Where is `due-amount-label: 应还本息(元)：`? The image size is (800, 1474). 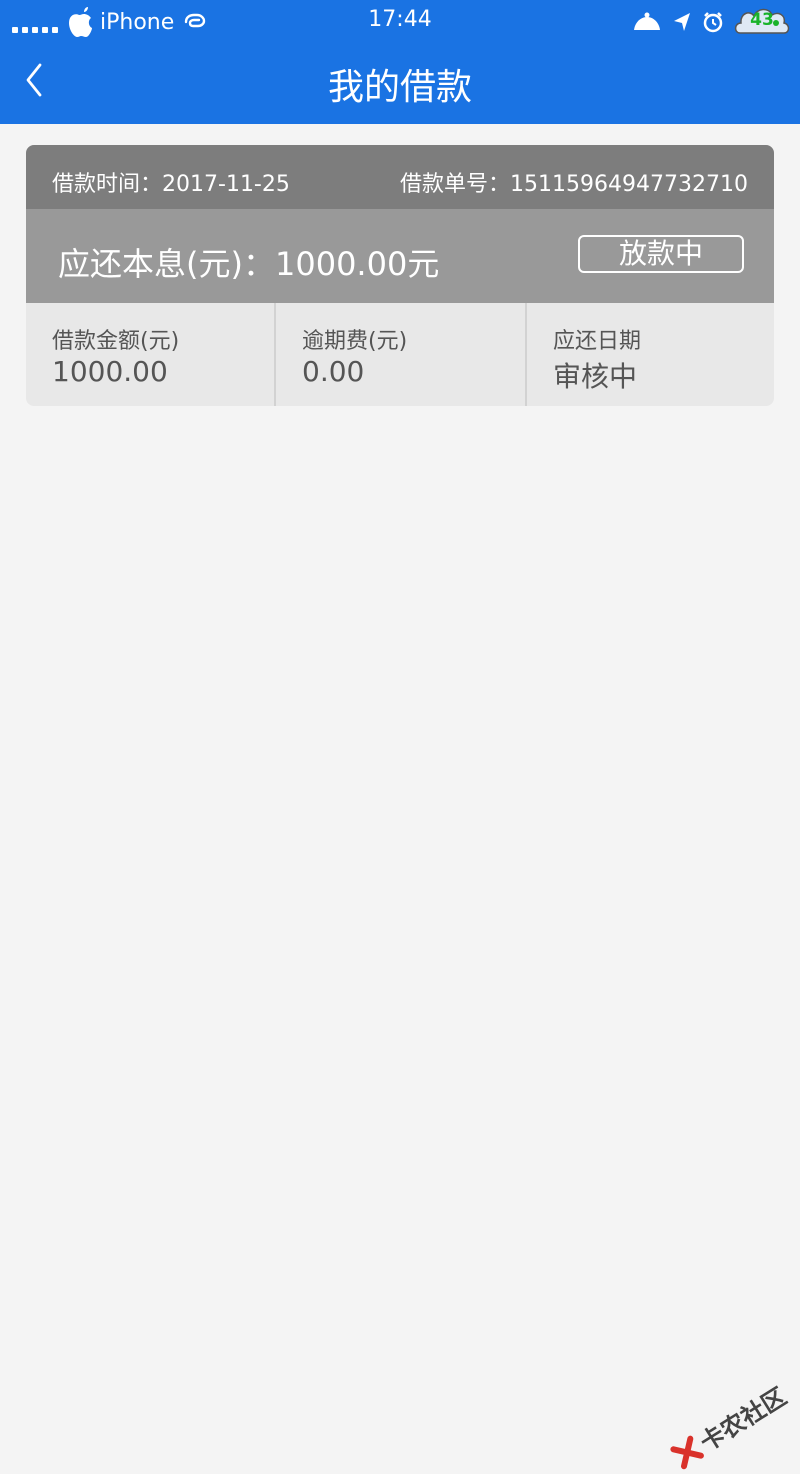 due-amount-label: 应还本息(元)： is located at coordinates (166, 264).